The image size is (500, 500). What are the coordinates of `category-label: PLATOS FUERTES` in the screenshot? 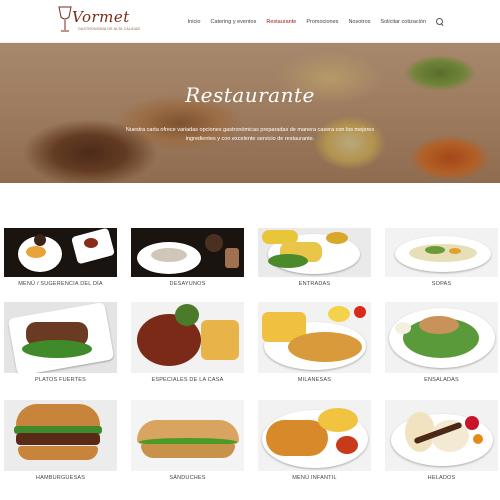 It's located at (60, 380).